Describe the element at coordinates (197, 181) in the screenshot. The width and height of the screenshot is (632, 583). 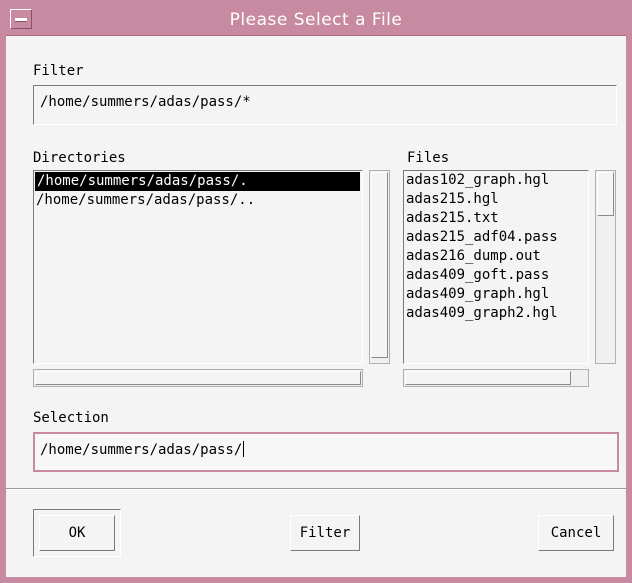
I see `directory-item-current: /home/summers/adas/pass/.` at that location.